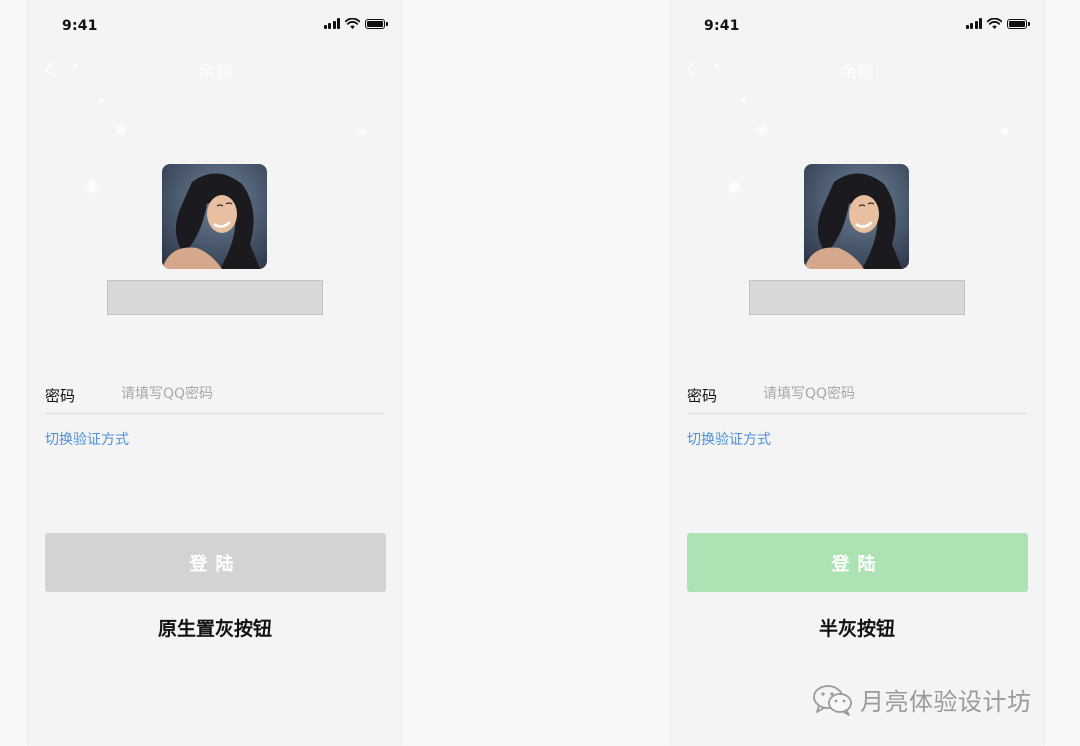  Describe the element at coordinates (856, 629) in the screenshot. I see `screen-caption: 半灰按钮` at that location.